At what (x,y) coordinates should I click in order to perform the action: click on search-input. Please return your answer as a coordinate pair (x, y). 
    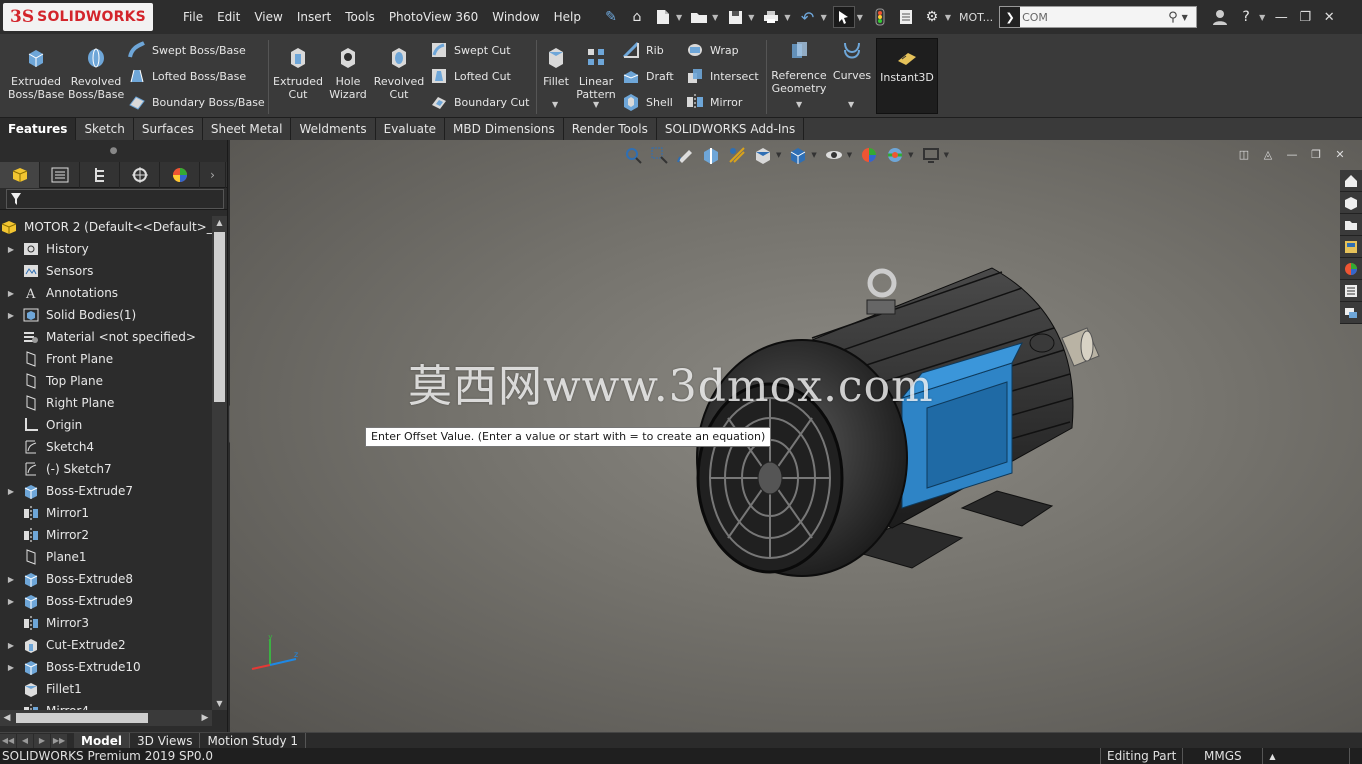
    Looking at the image, I should click on (1092, 17).